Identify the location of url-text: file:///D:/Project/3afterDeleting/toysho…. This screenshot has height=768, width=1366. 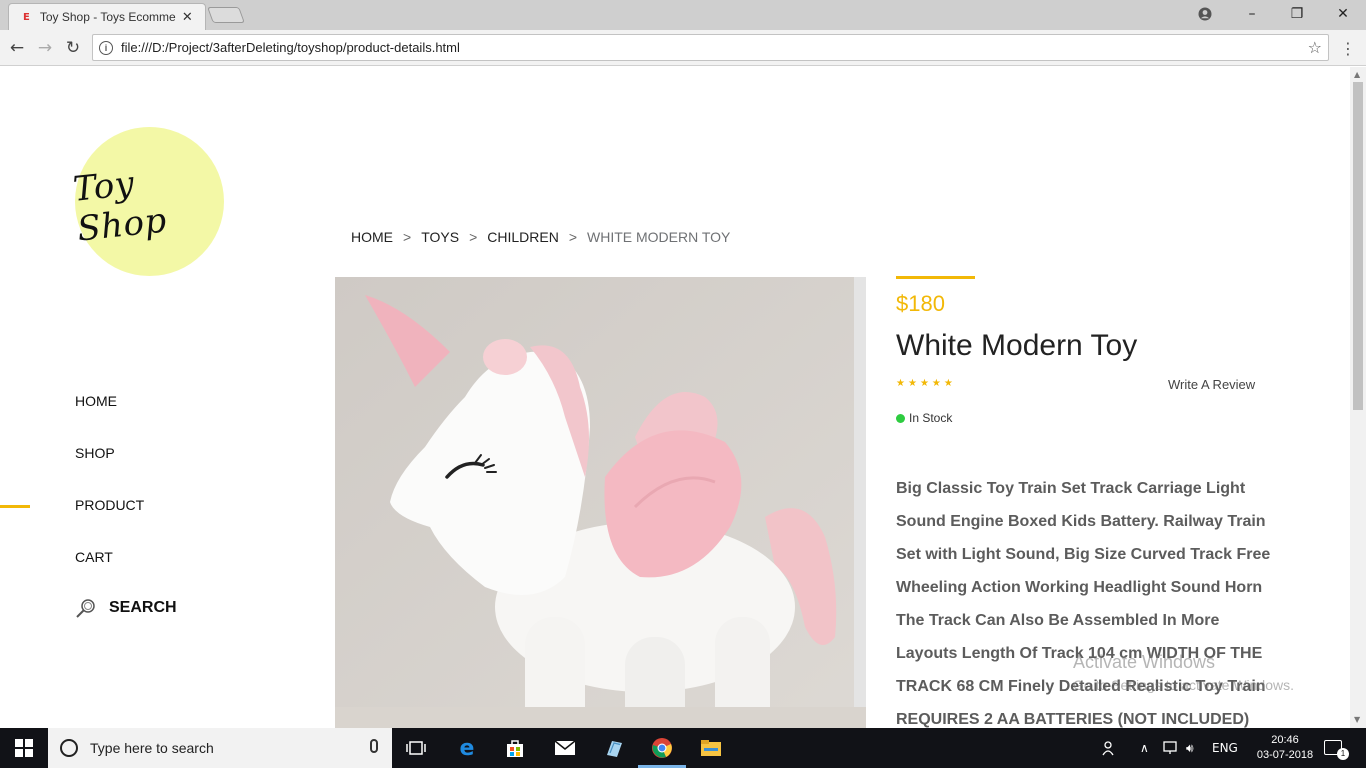
(290, 47).